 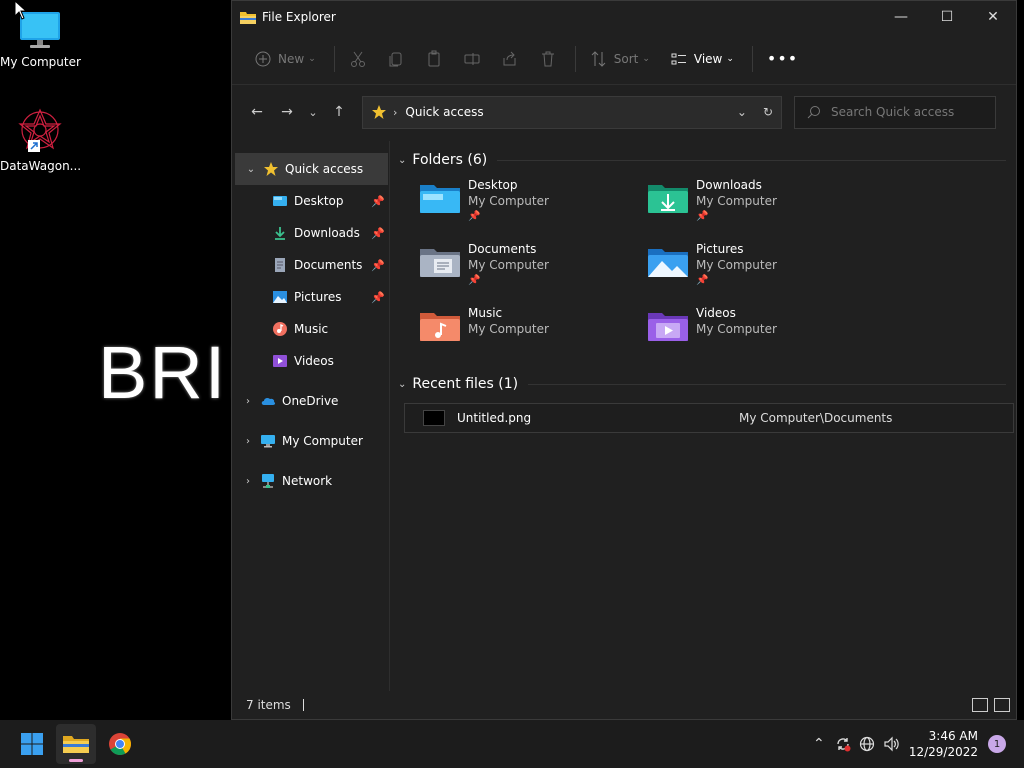 What do you see at coordinates (901, 17) in the screenshot?
I see `minimize-button: —` at bounding box center [901, 17].